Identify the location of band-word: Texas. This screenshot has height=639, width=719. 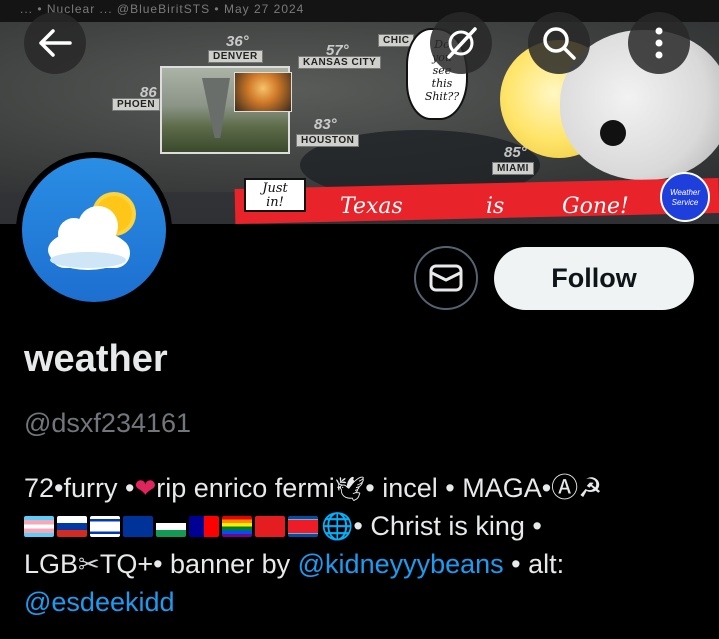
(371, 206).